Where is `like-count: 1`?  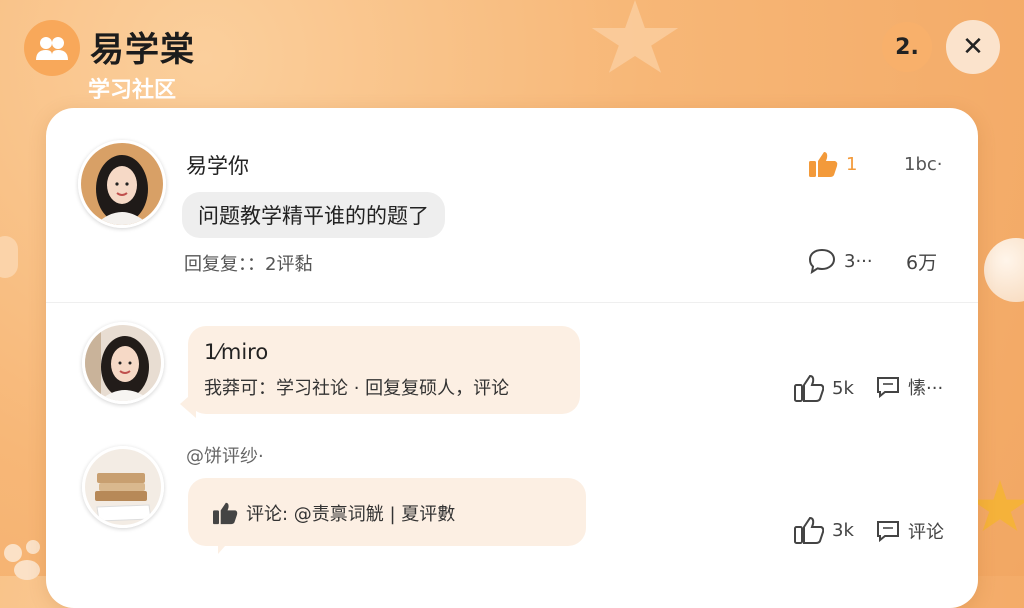 like-count: 1 is located at coordinates (852, 164).